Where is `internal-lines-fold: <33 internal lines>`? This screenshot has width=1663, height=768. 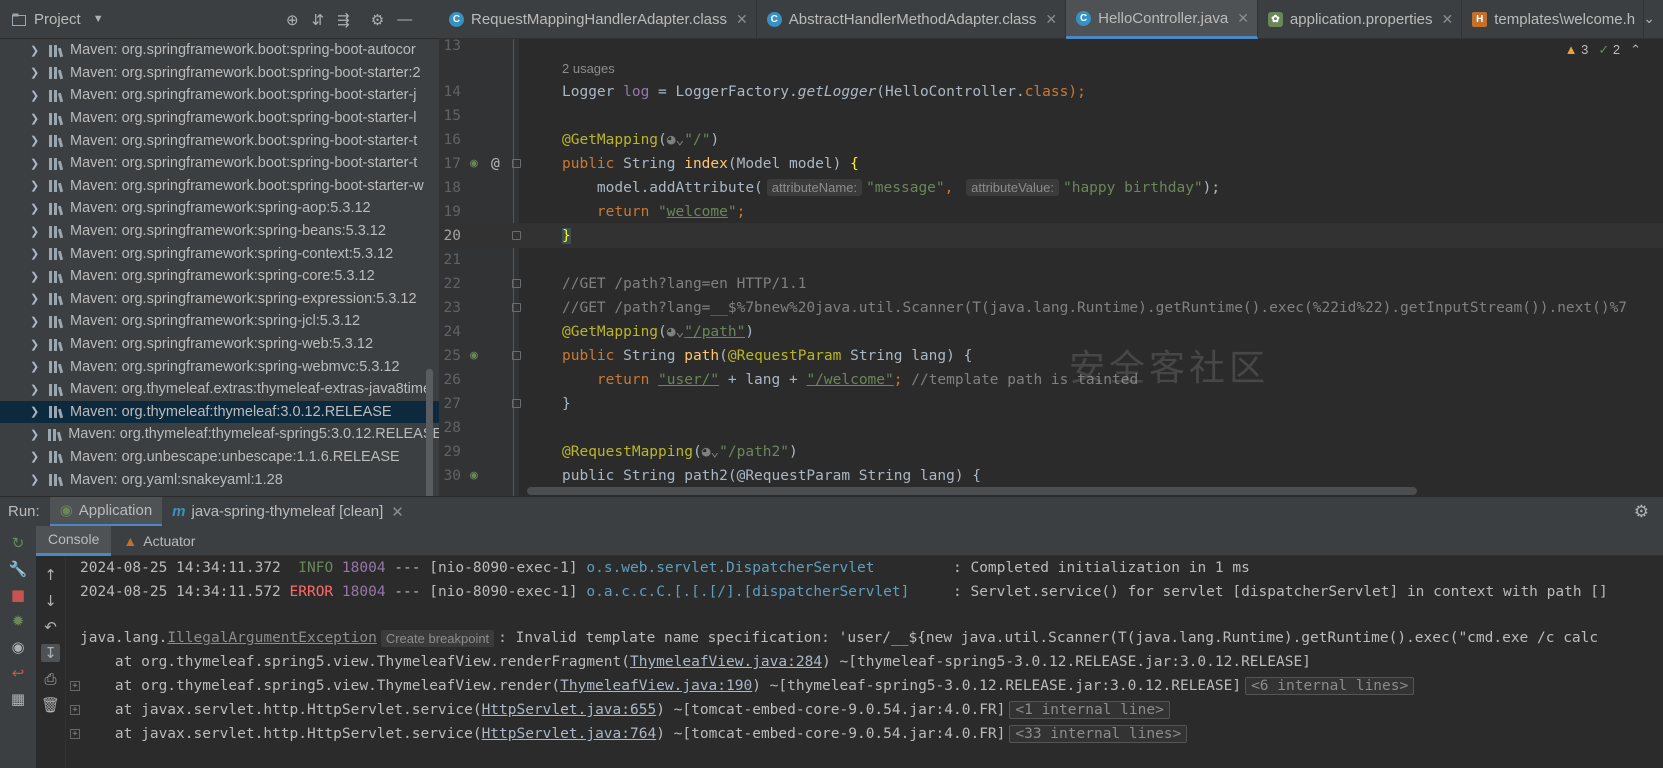
internal-lines-fold: <33 internal lines> is located at coordinates (1098, 734).